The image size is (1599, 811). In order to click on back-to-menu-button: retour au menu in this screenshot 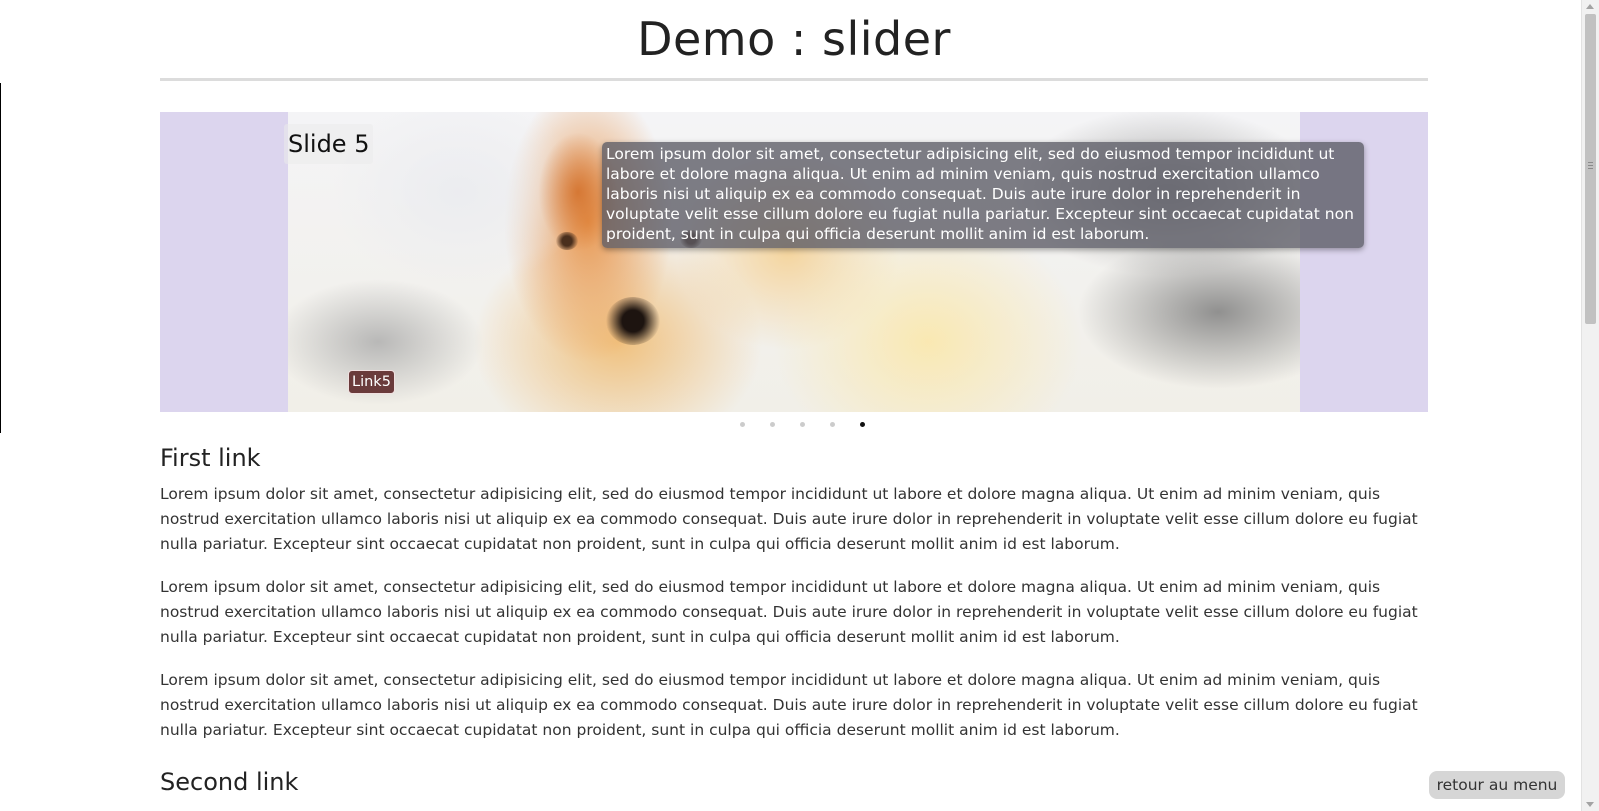, I will do `click(1497, 785)`.